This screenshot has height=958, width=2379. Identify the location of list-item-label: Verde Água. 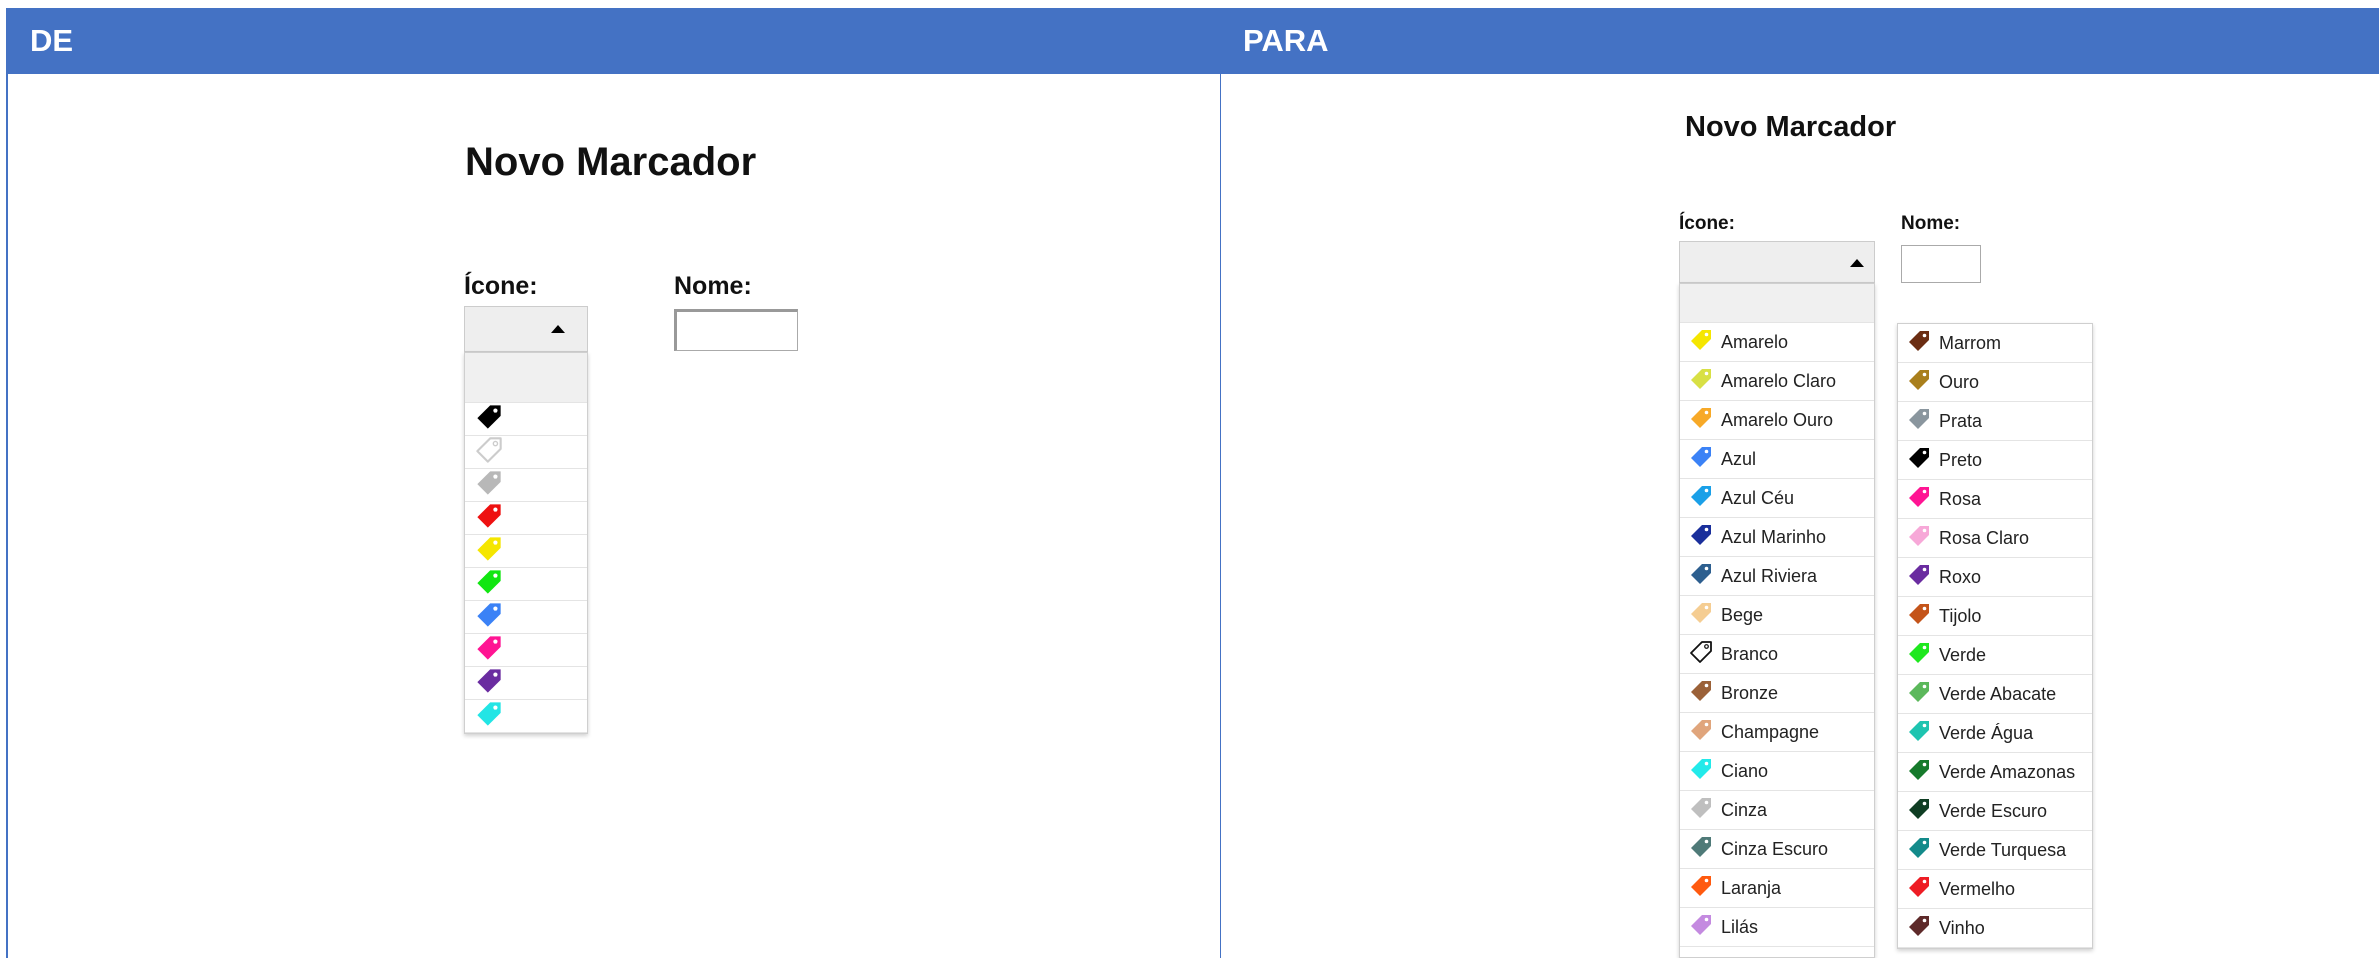
(1986, 732).